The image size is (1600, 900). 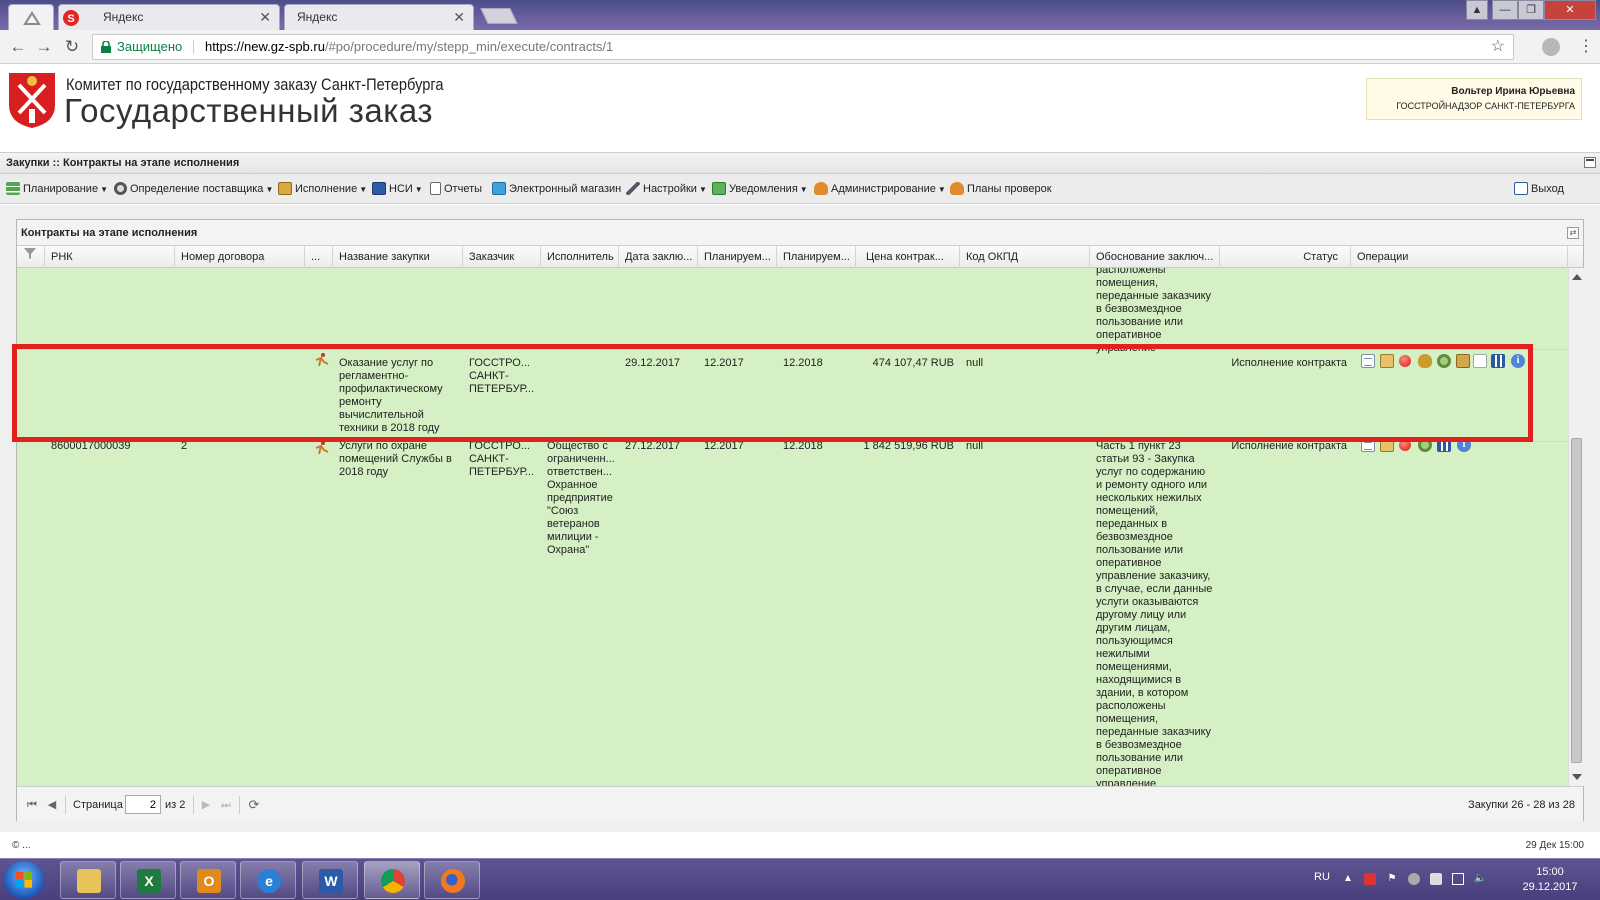 What do you see at coordinates (392, 880) in the screenshot?
I see `taskbar-chrome` at bounding box center [392, 880].